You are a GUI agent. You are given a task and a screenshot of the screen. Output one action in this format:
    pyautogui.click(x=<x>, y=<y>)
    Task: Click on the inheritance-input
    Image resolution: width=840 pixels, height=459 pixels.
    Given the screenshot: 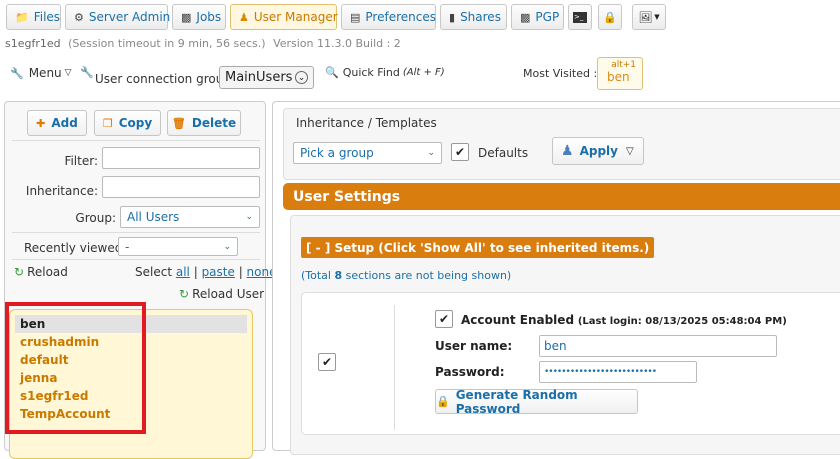 What is the action you would take?
    pyautogui.click(x=181, y=187)
    